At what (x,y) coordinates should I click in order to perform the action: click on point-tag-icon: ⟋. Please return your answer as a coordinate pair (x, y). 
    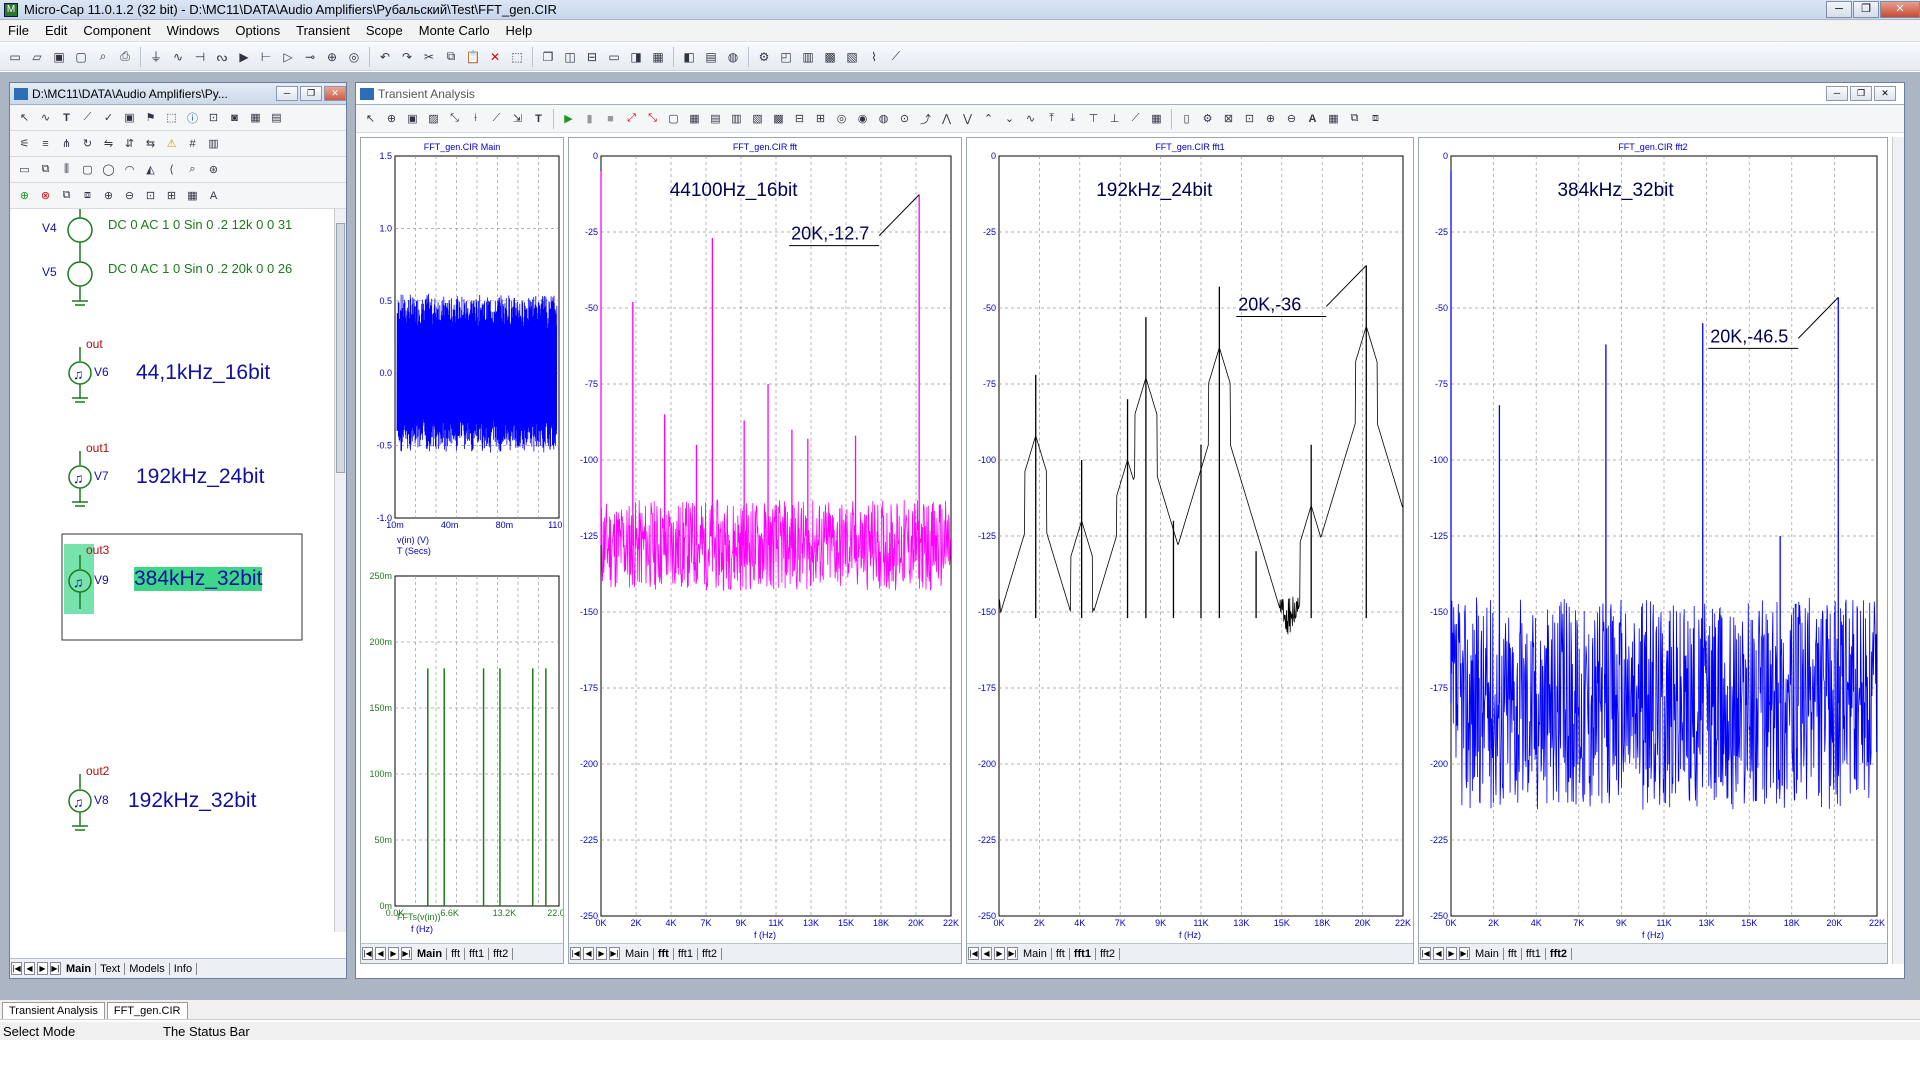
    Looking at the image, I should click on (496, 118).